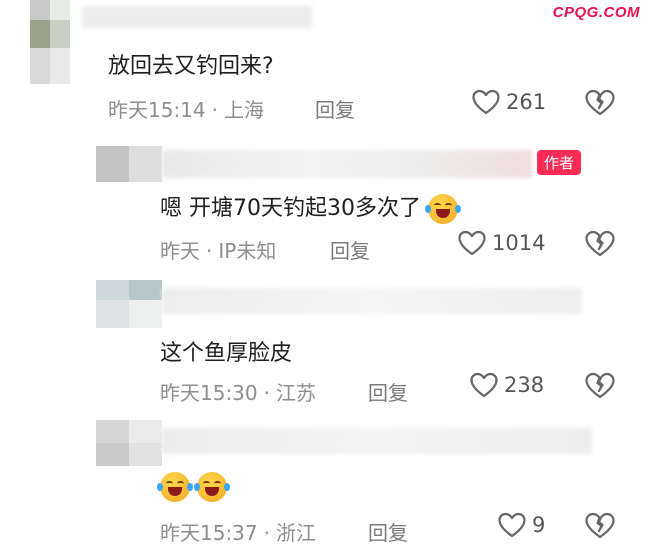 The height and width of the screenshot is (548, 650). I want to click on comment-text: 放回去又钓回来?, so click(191, 66).